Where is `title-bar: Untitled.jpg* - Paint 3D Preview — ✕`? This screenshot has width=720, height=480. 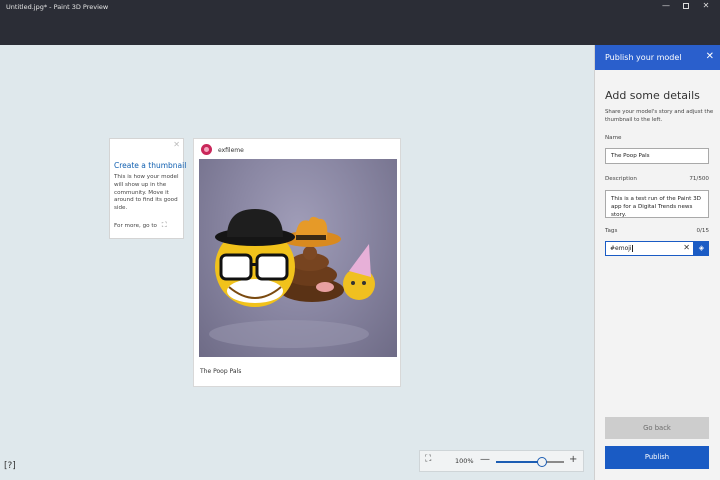
title-bar: Untitled.jpg* - Paint 3D Preview — ✕ is located at coordinates (360, 22).